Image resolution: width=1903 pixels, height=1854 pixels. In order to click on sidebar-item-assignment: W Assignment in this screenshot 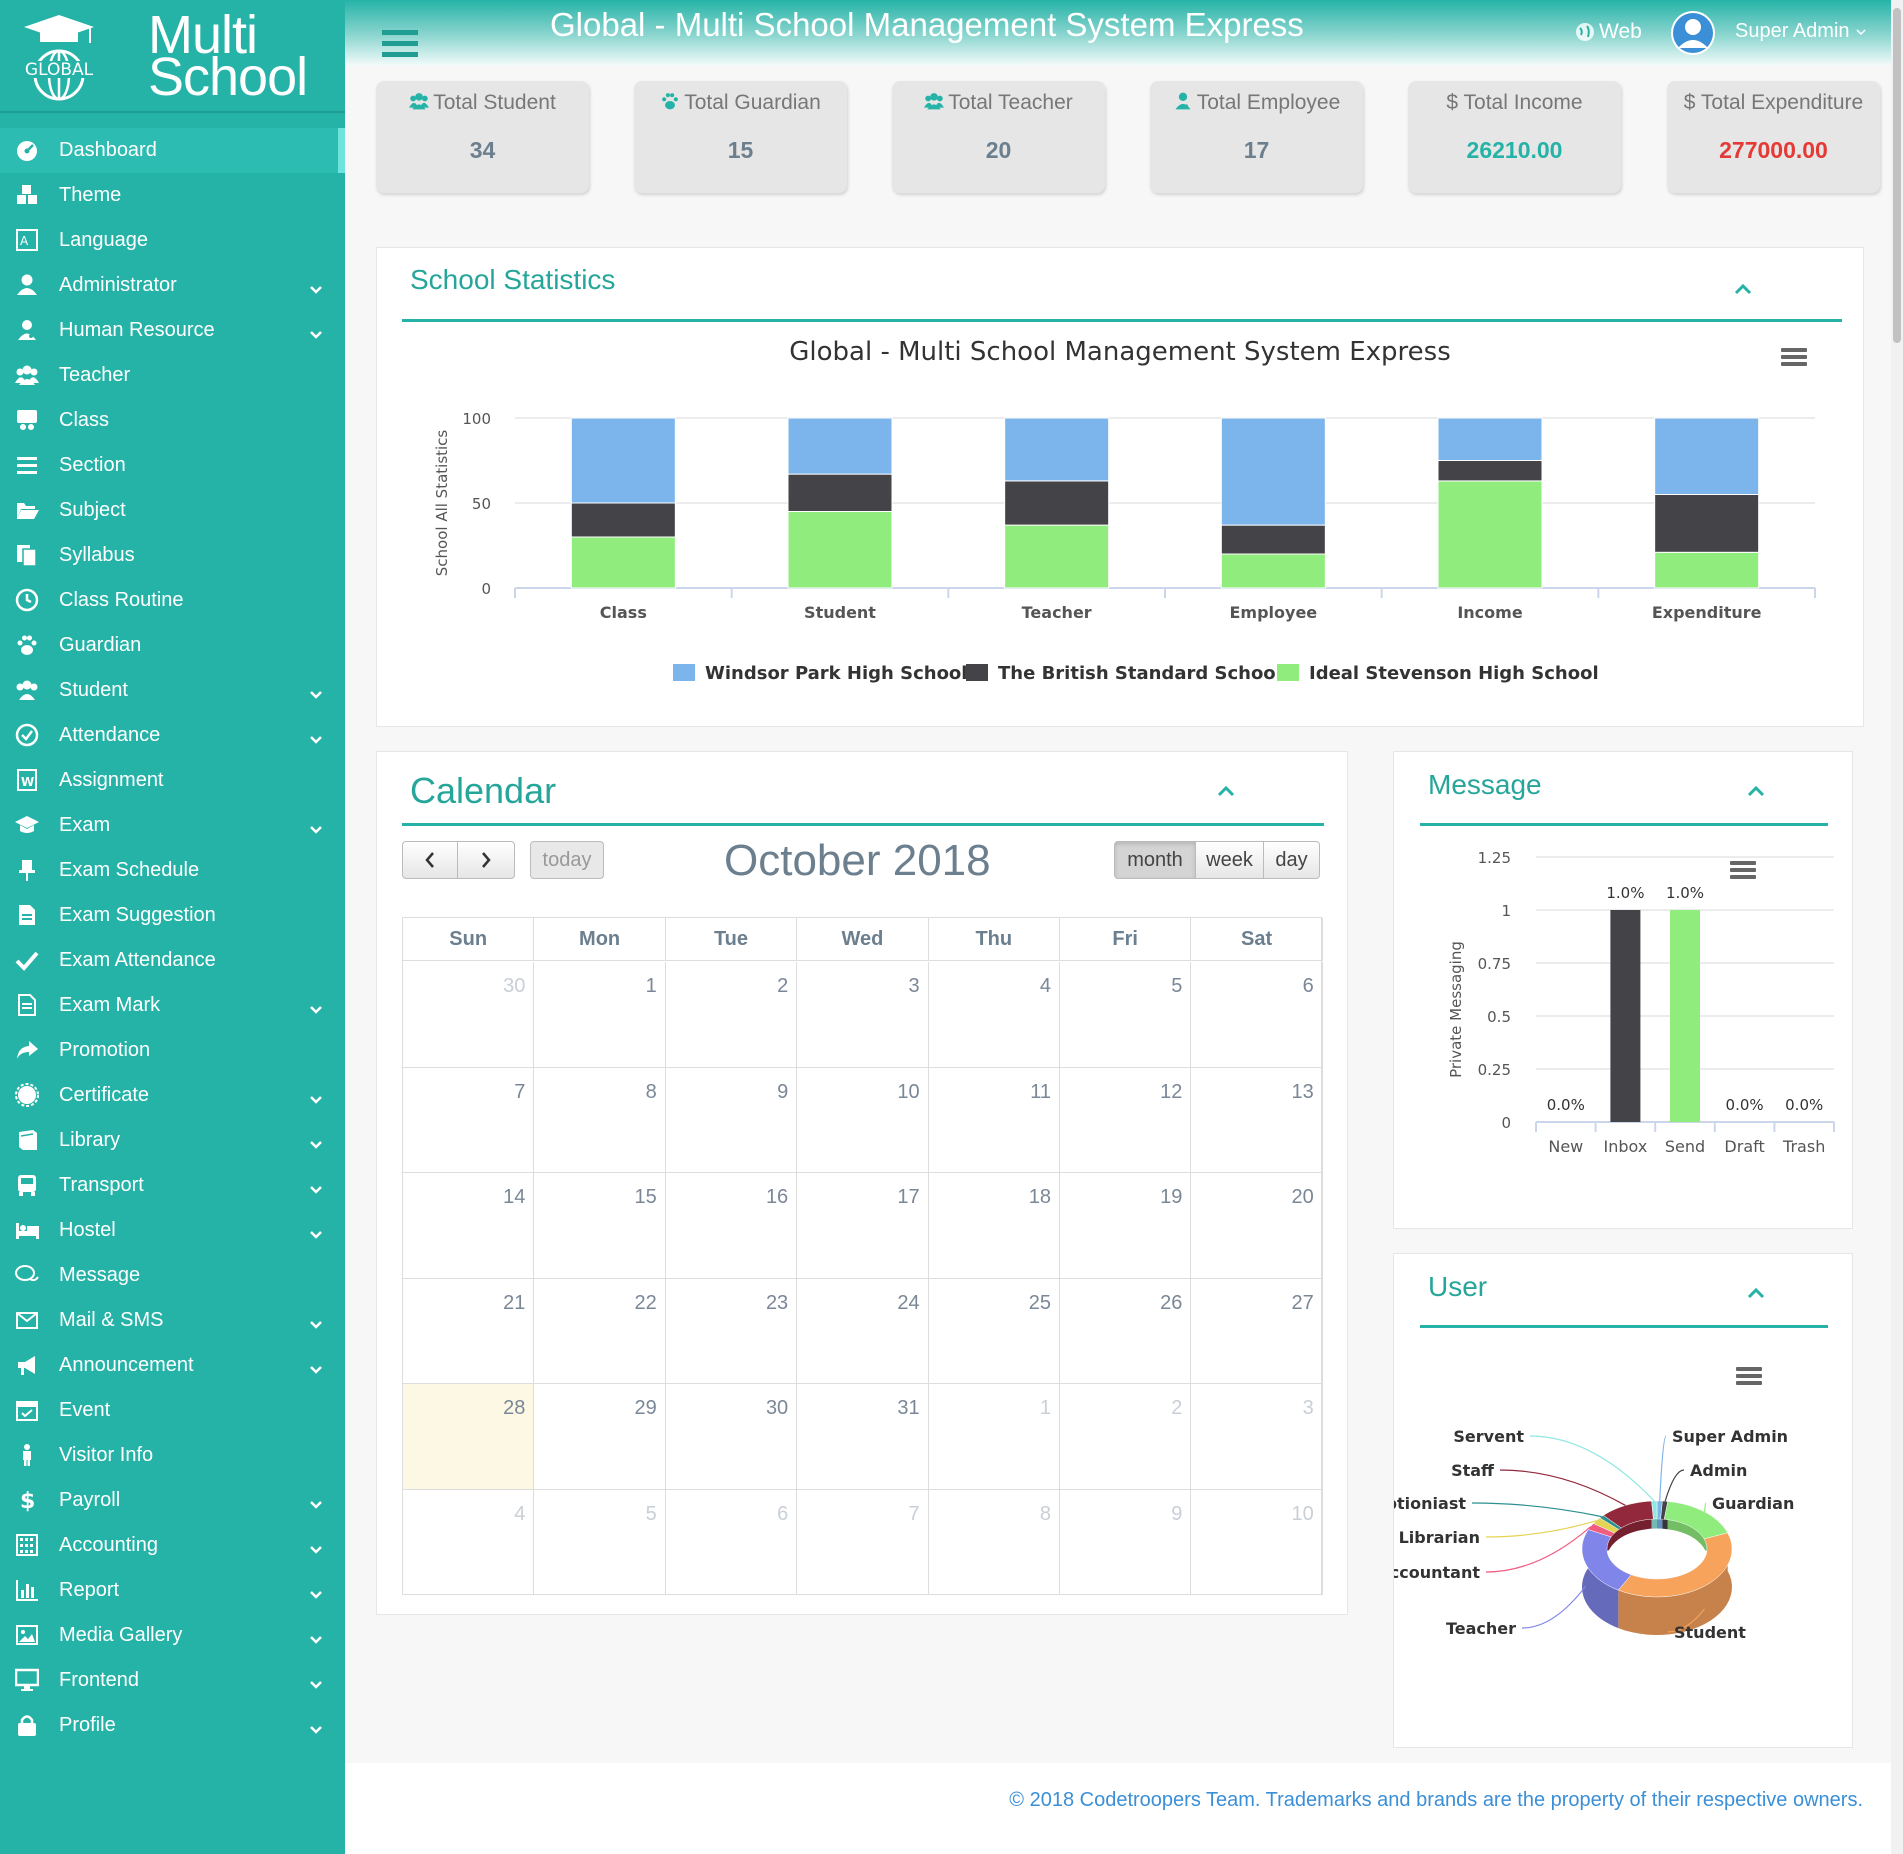, I will do `click(172, 780)`.